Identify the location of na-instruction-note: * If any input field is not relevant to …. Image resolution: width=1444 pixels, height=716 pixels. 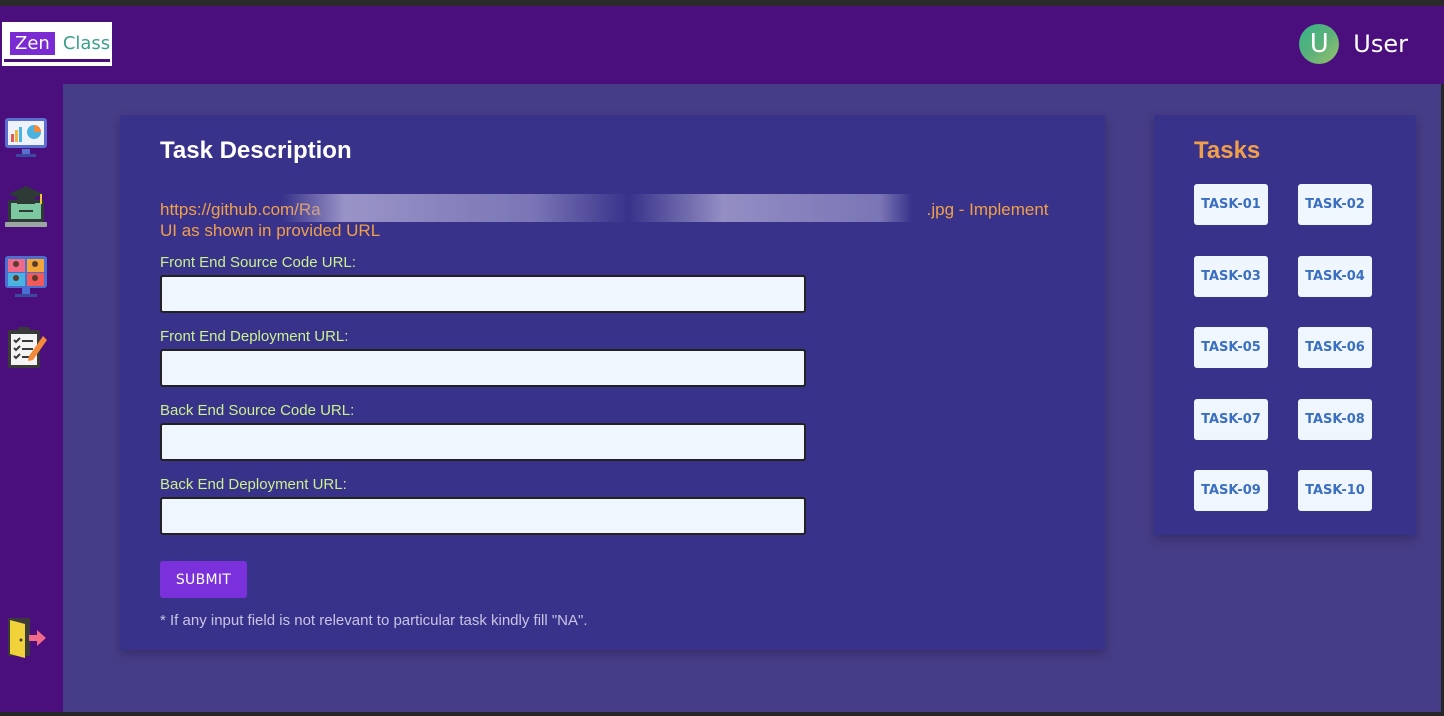
(374, 620).